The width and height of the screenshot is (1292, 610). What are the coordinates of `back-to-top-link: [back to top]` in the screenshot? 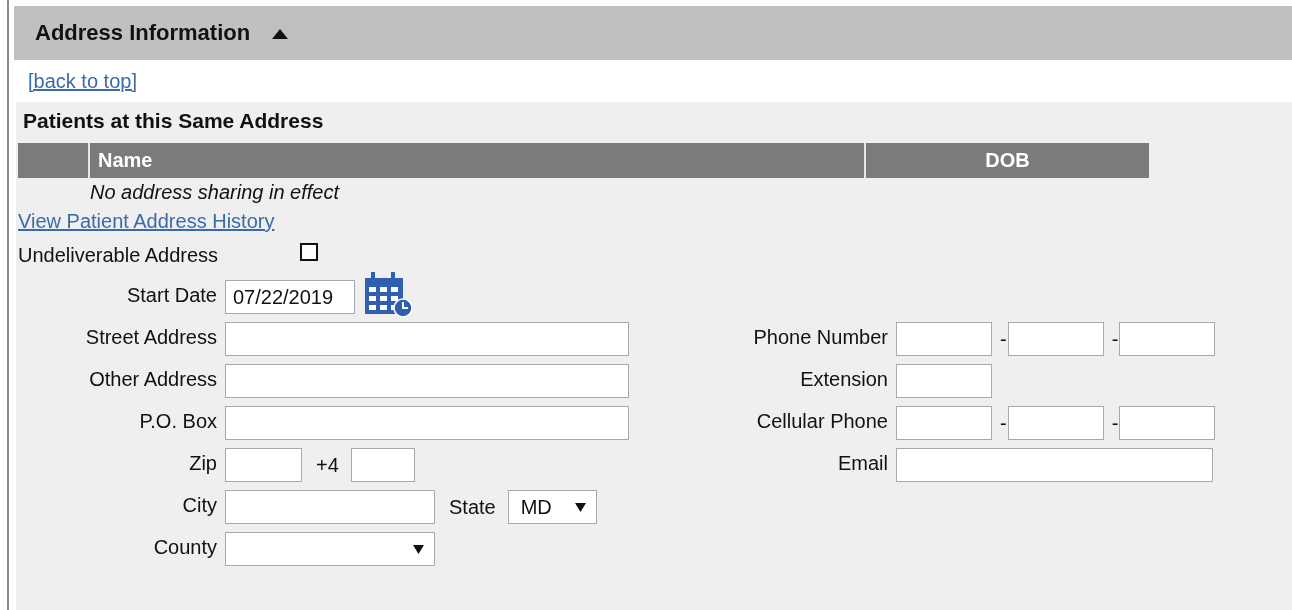 It's located at (82, 81).